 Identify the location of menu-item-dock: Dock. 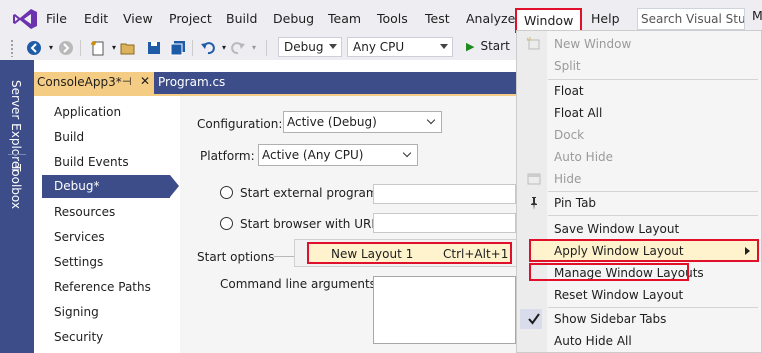
(569, 135).